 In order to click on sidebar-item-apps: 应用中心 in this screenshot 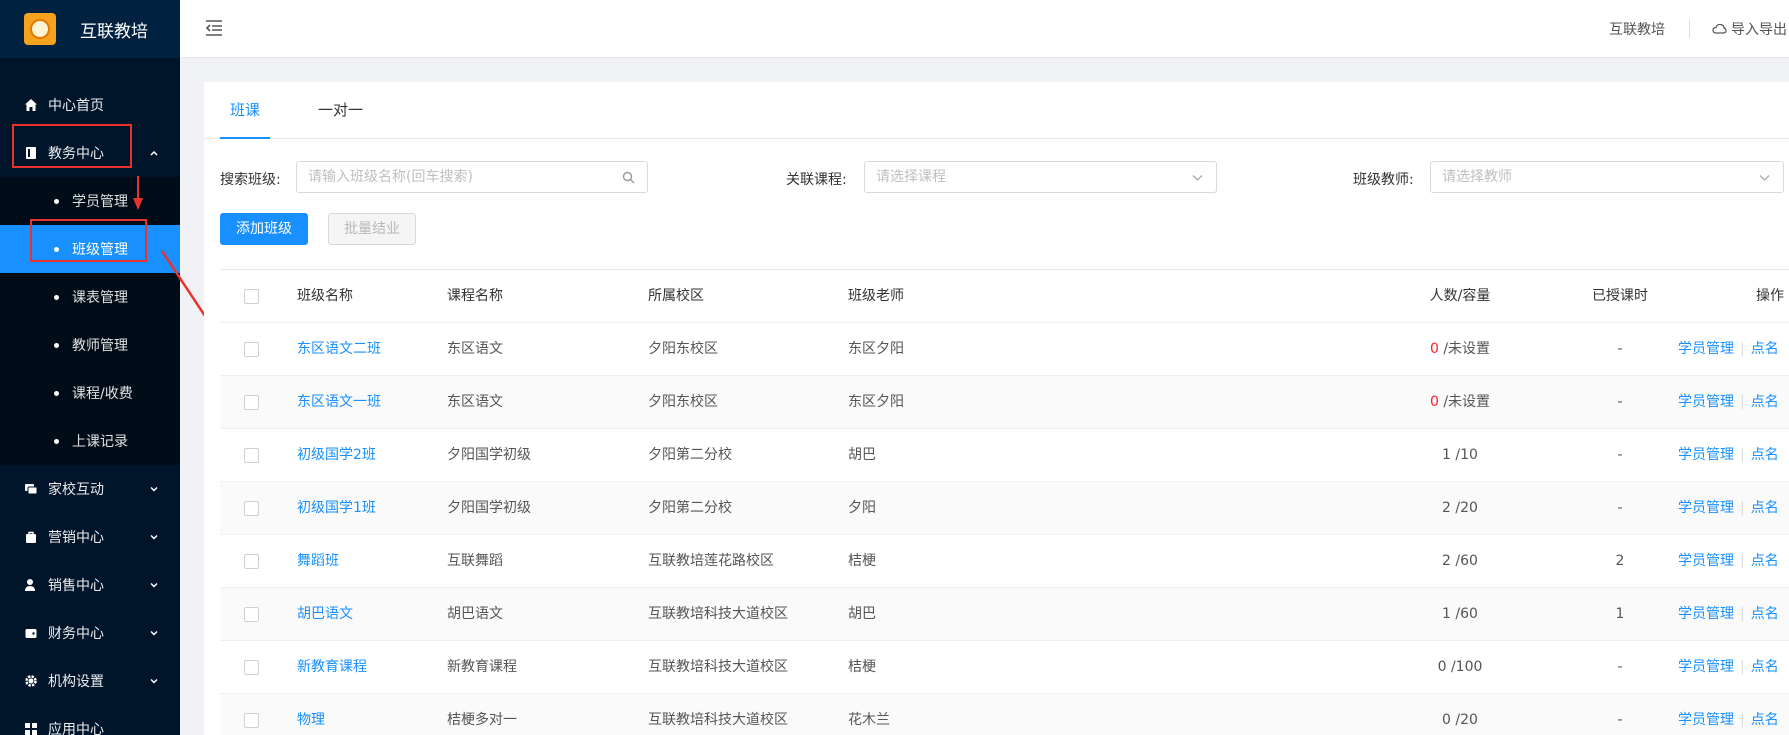, I will do `click(90, 720)`.